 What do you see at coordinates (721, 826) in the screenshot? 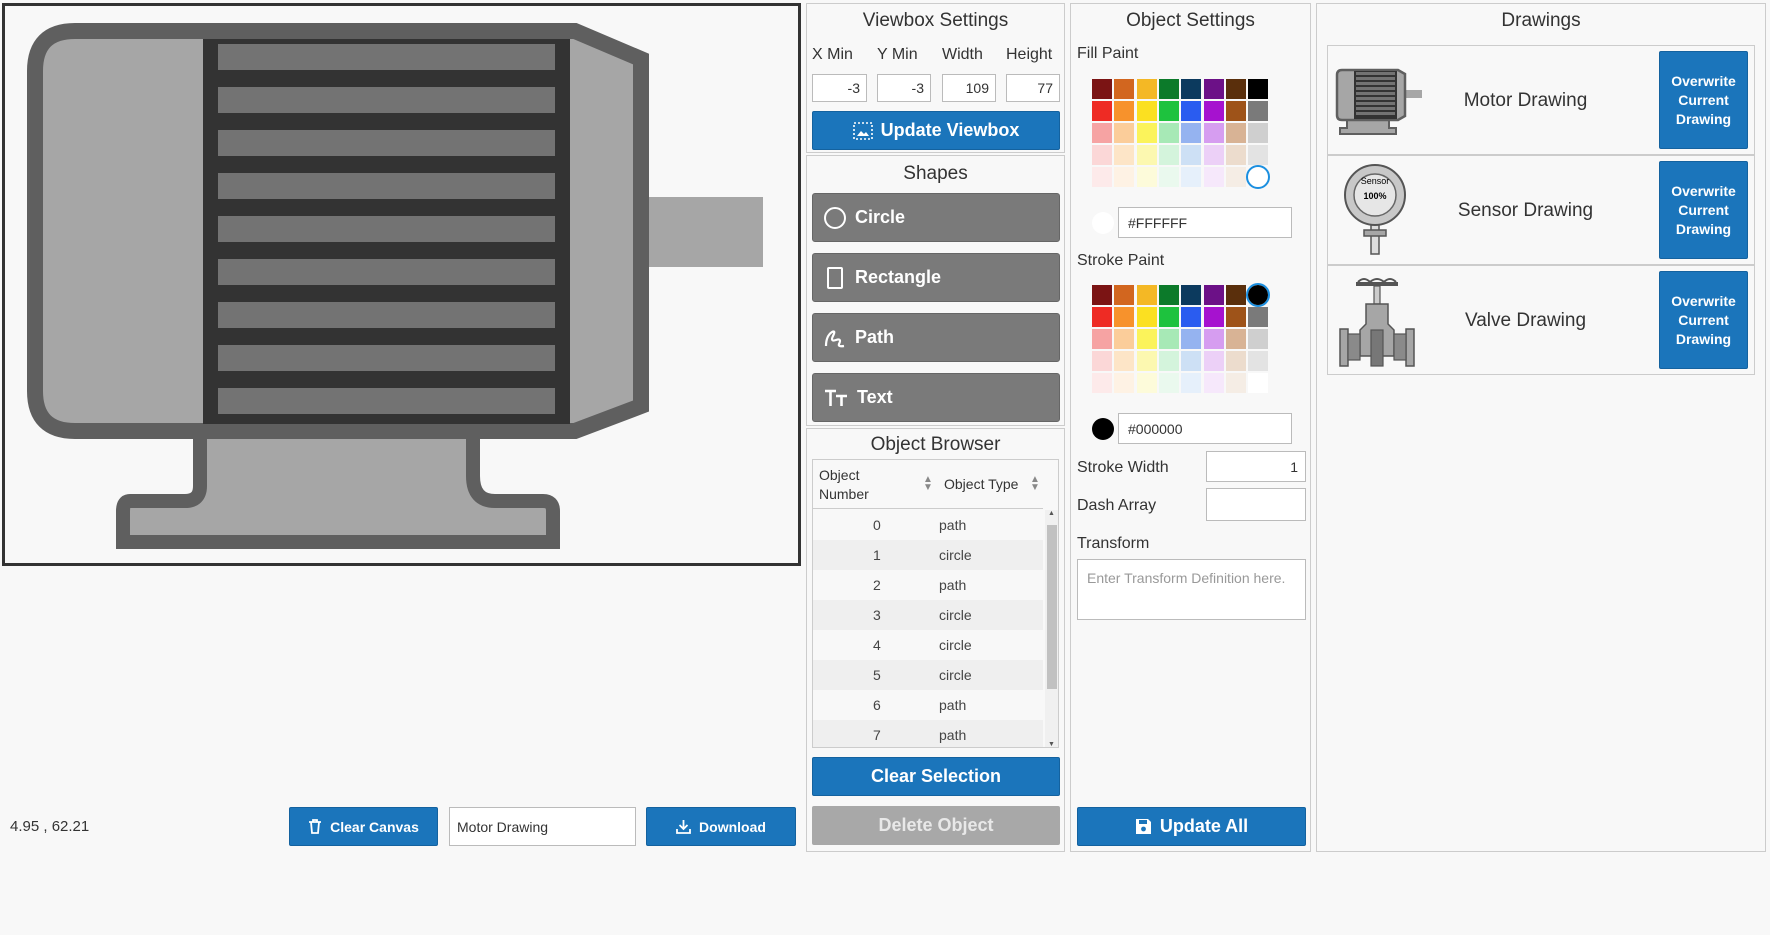
I see `download-button: Download` at bounding box center [721, 826].